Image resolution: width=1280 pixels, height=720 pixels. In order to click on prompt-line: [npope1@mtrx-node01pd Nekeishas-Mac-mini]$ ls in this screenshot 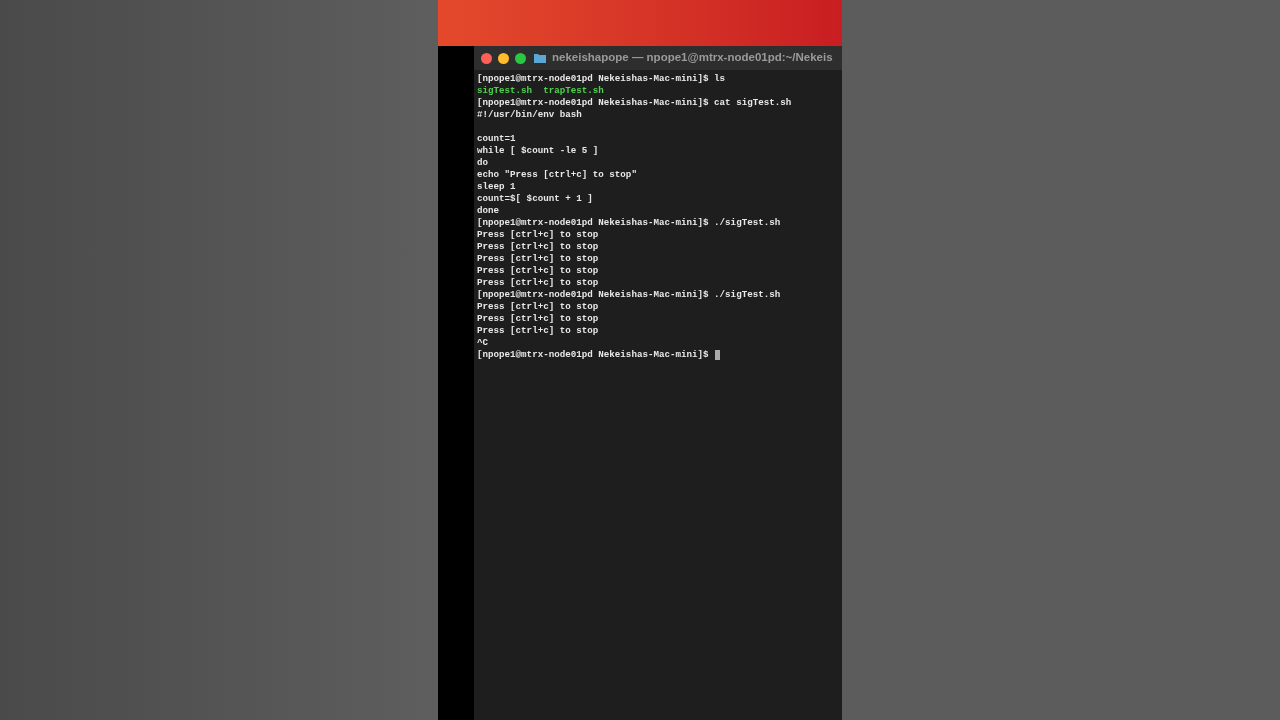, I will do `click(601, 79)`.